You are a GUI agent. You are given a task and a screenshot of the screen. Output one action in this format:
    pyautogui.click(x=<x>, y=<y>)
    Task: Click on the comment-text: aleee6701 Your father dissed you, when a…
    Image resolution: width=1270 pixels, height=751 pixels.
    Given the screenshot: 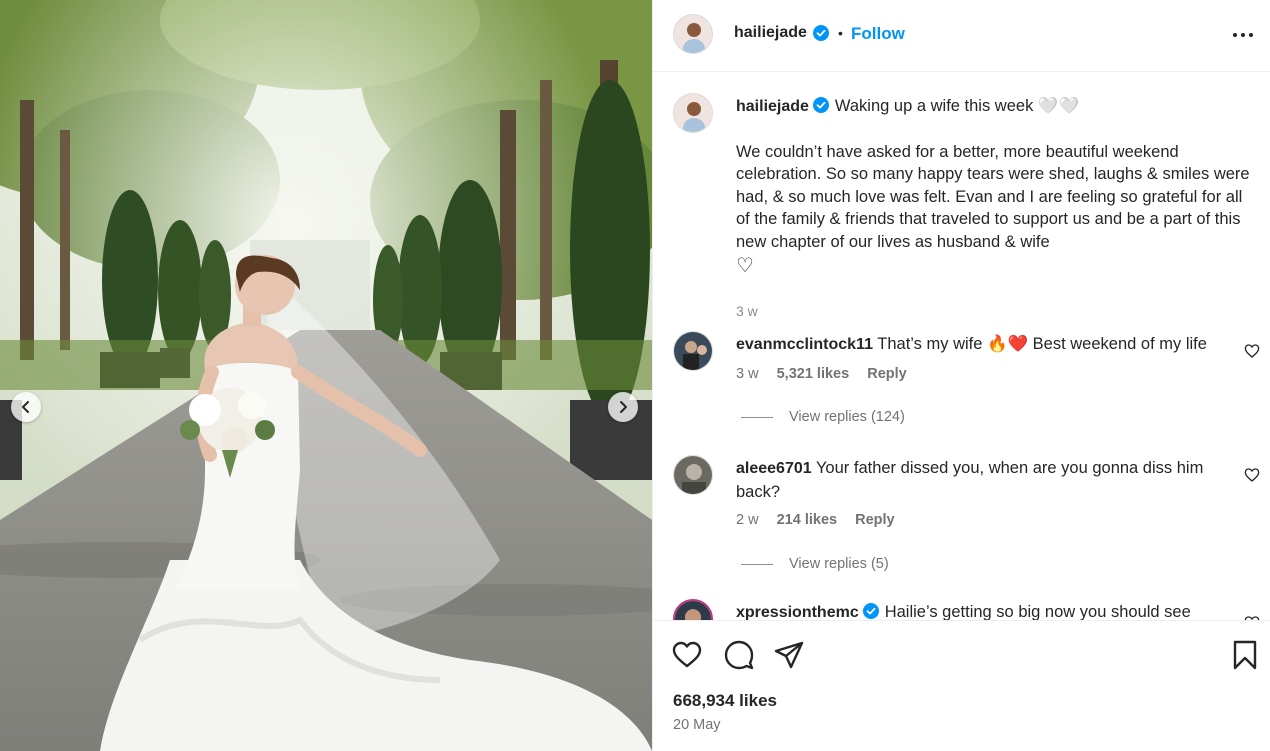 What is the action you would take?
    pyautogui.click(x=986, y=480)
    